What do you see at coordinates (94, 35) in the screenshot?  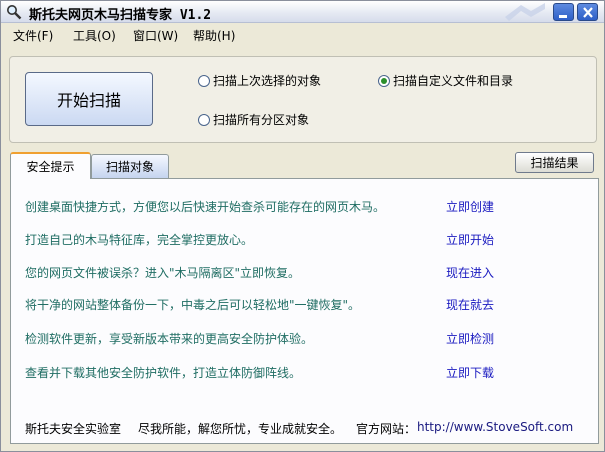 I see `menu-tools: 工具(O)` at bounding box center [94, 35].